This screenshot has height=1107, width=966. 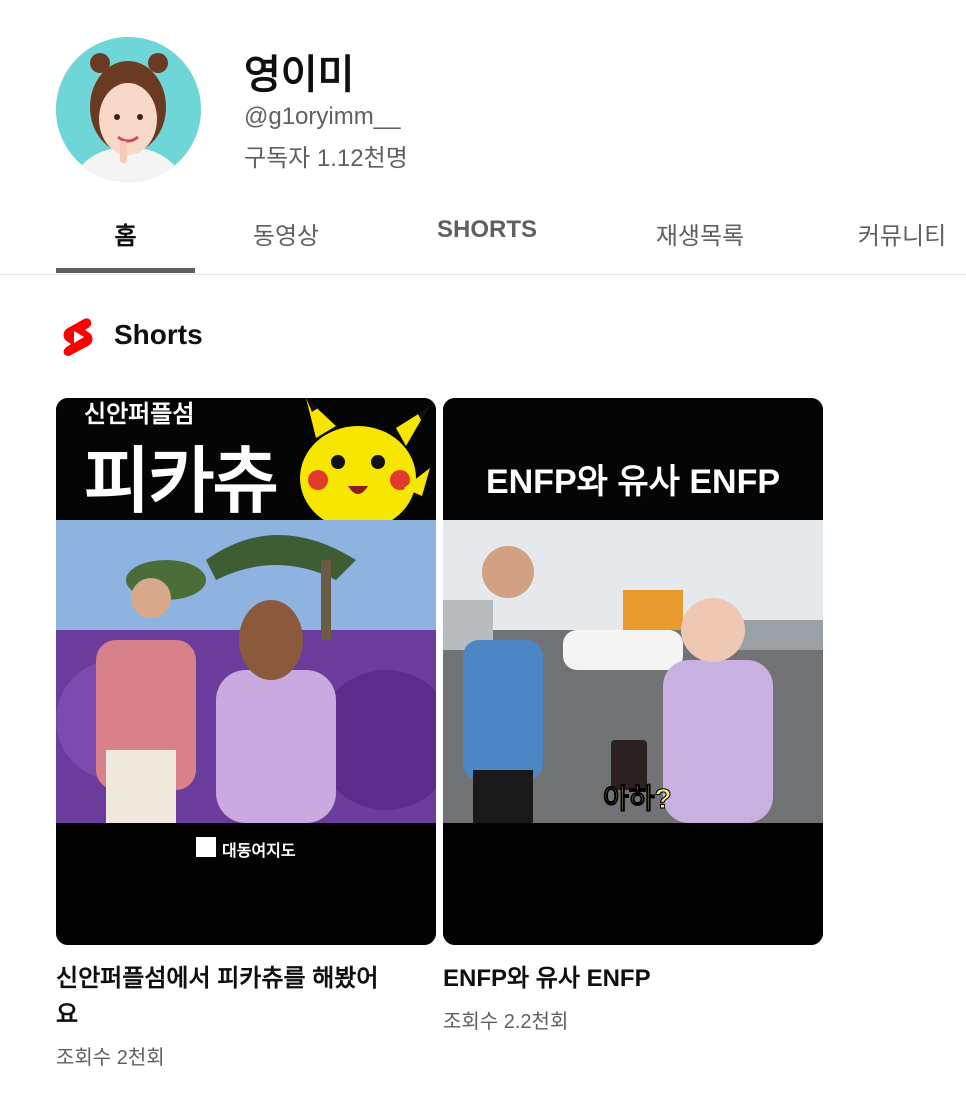 What do you see at coordinates (633, 482) in the screenshot?
I see `thumbnail-big-text: ENFP와 유사 ENFP` at bounding box center [633, 482].